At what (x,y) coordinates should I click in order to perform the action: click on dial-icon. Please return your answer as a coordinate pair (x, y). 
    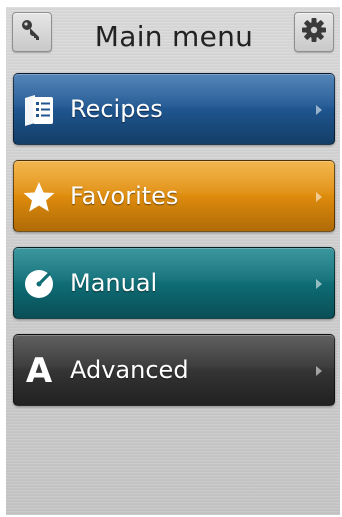
    Looking at the image, I should click on (39, 284).